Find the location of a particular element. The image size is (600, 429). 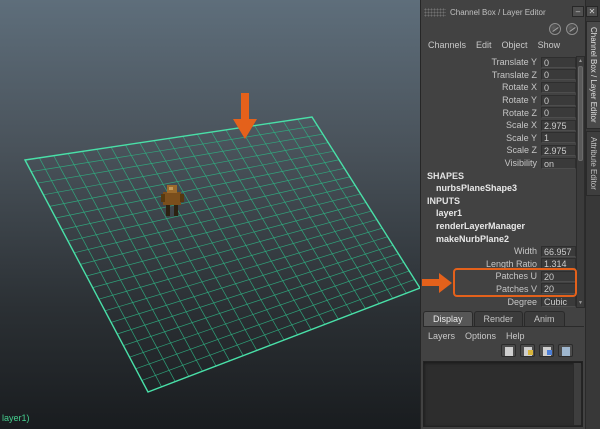

scroll-up-icon: ▲ is located at coordinates (580, 61).